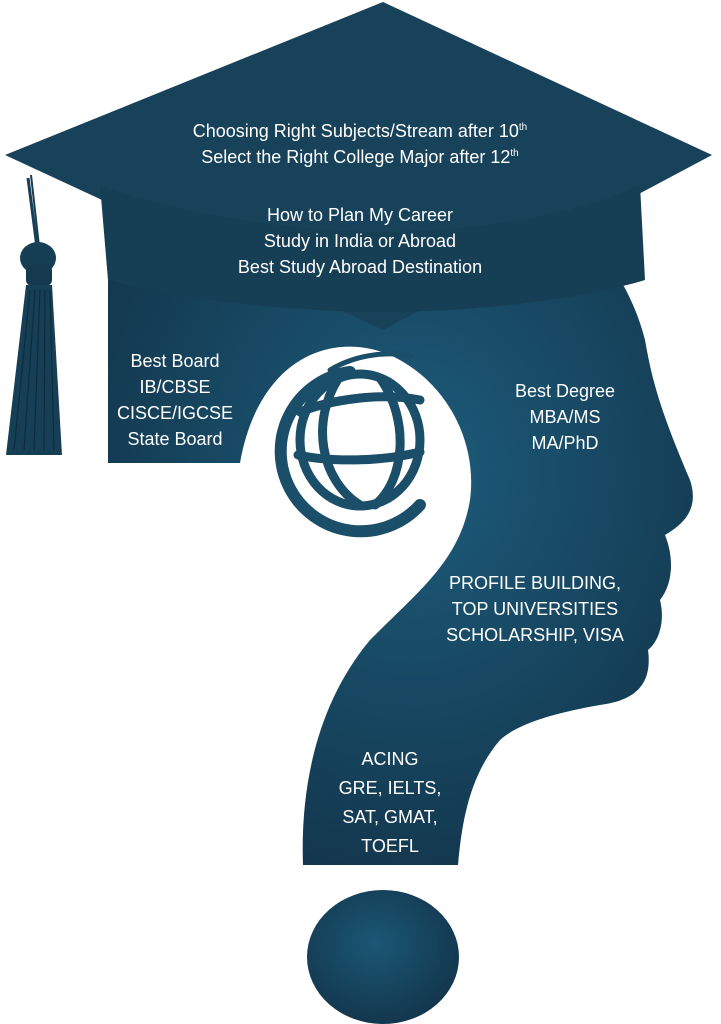  What do you see at coordinates (383, 957) in the screenshot?
I see `question-dot` at bounding box center [383, 957].